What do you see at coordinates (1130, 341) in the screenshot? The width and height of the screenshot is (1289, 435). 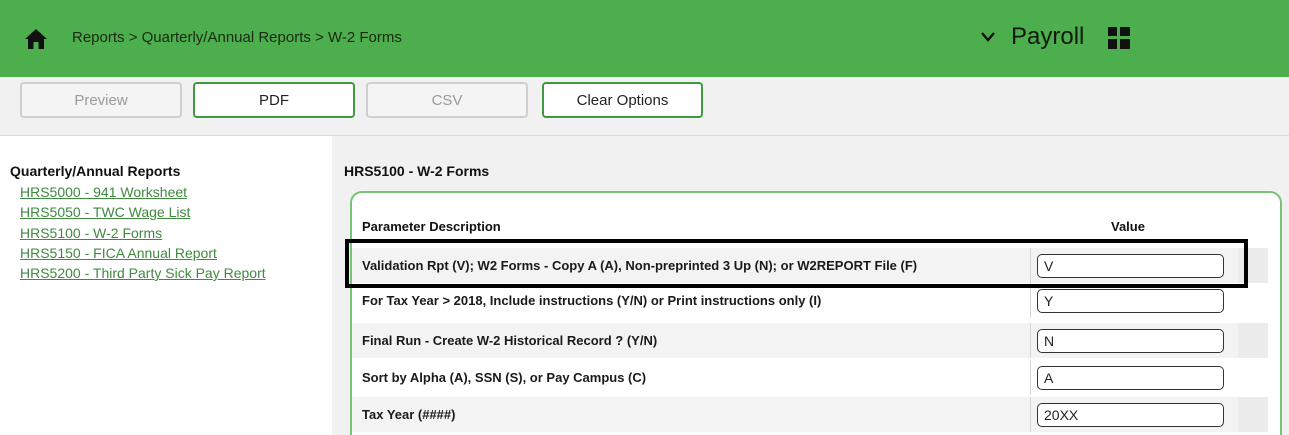 I see `final-run-input` at bounding box center [1130, 341].